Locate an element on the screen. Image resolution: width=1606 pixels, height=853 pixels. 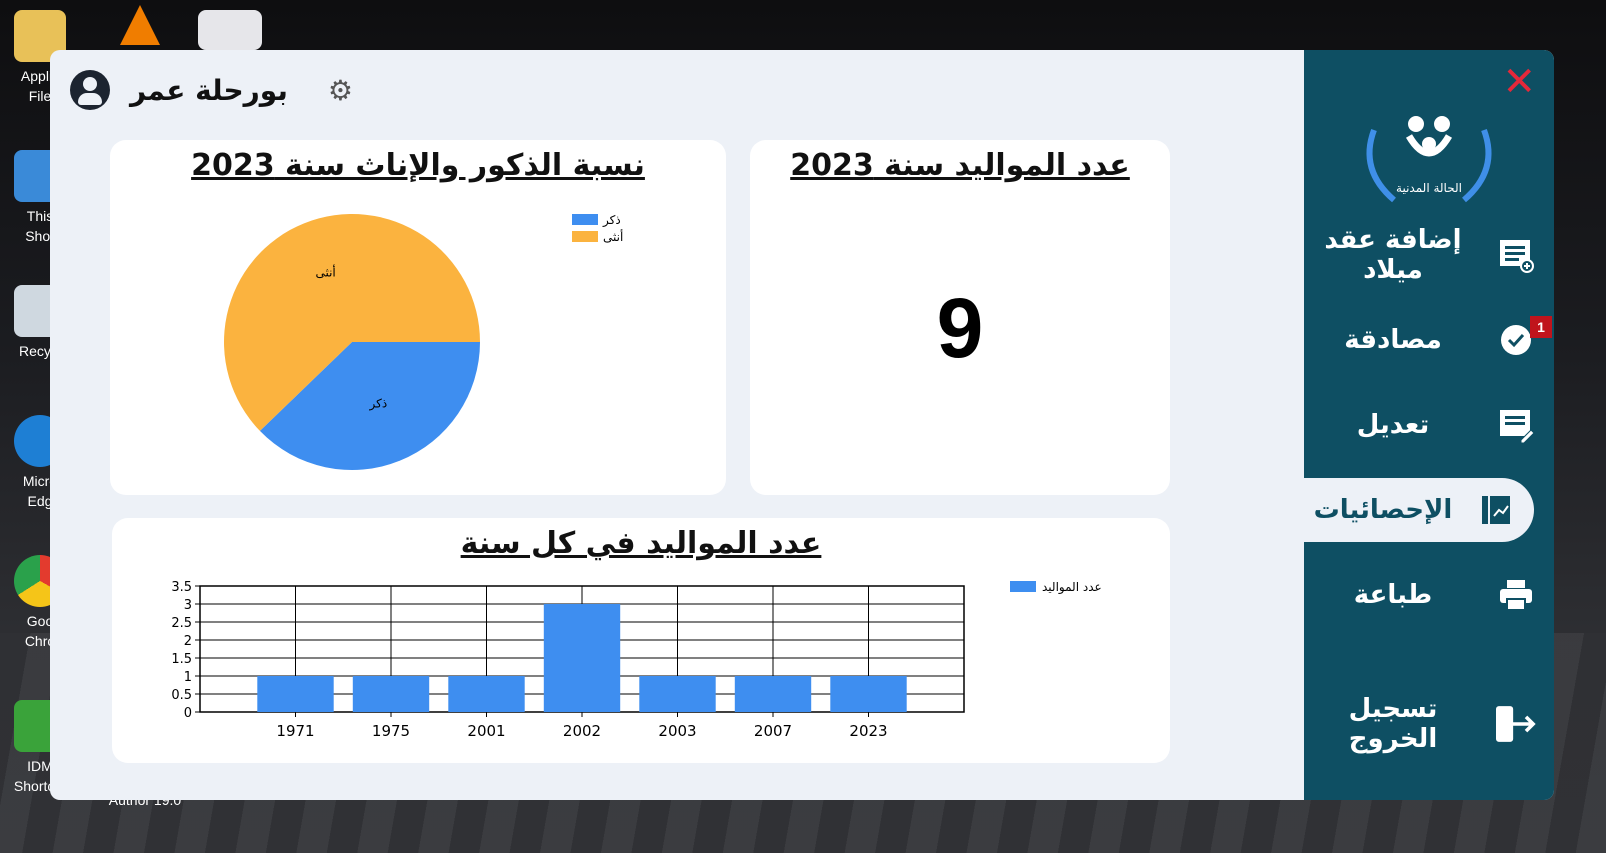
statistics-icon is located at coordinates (1496, 510).